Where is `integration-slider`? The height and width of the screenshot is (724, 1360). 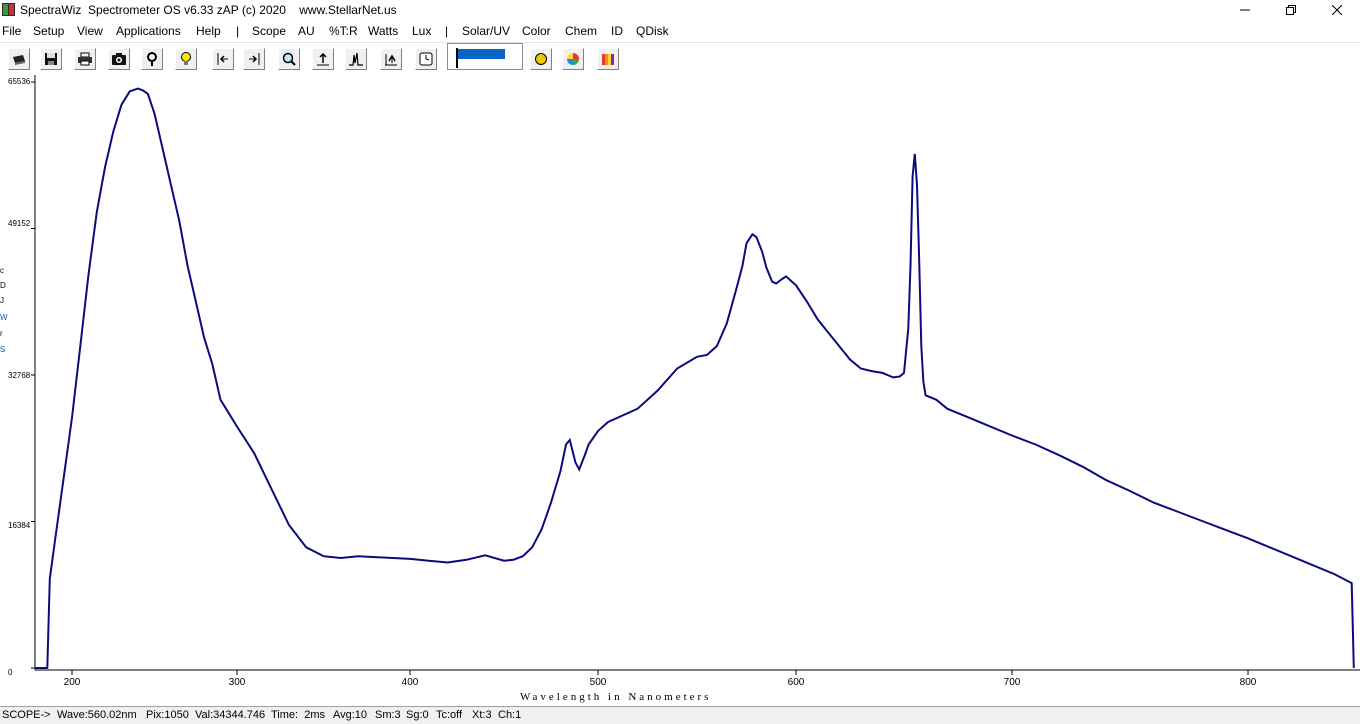 integration-slider is located at coordinates (485, 56).